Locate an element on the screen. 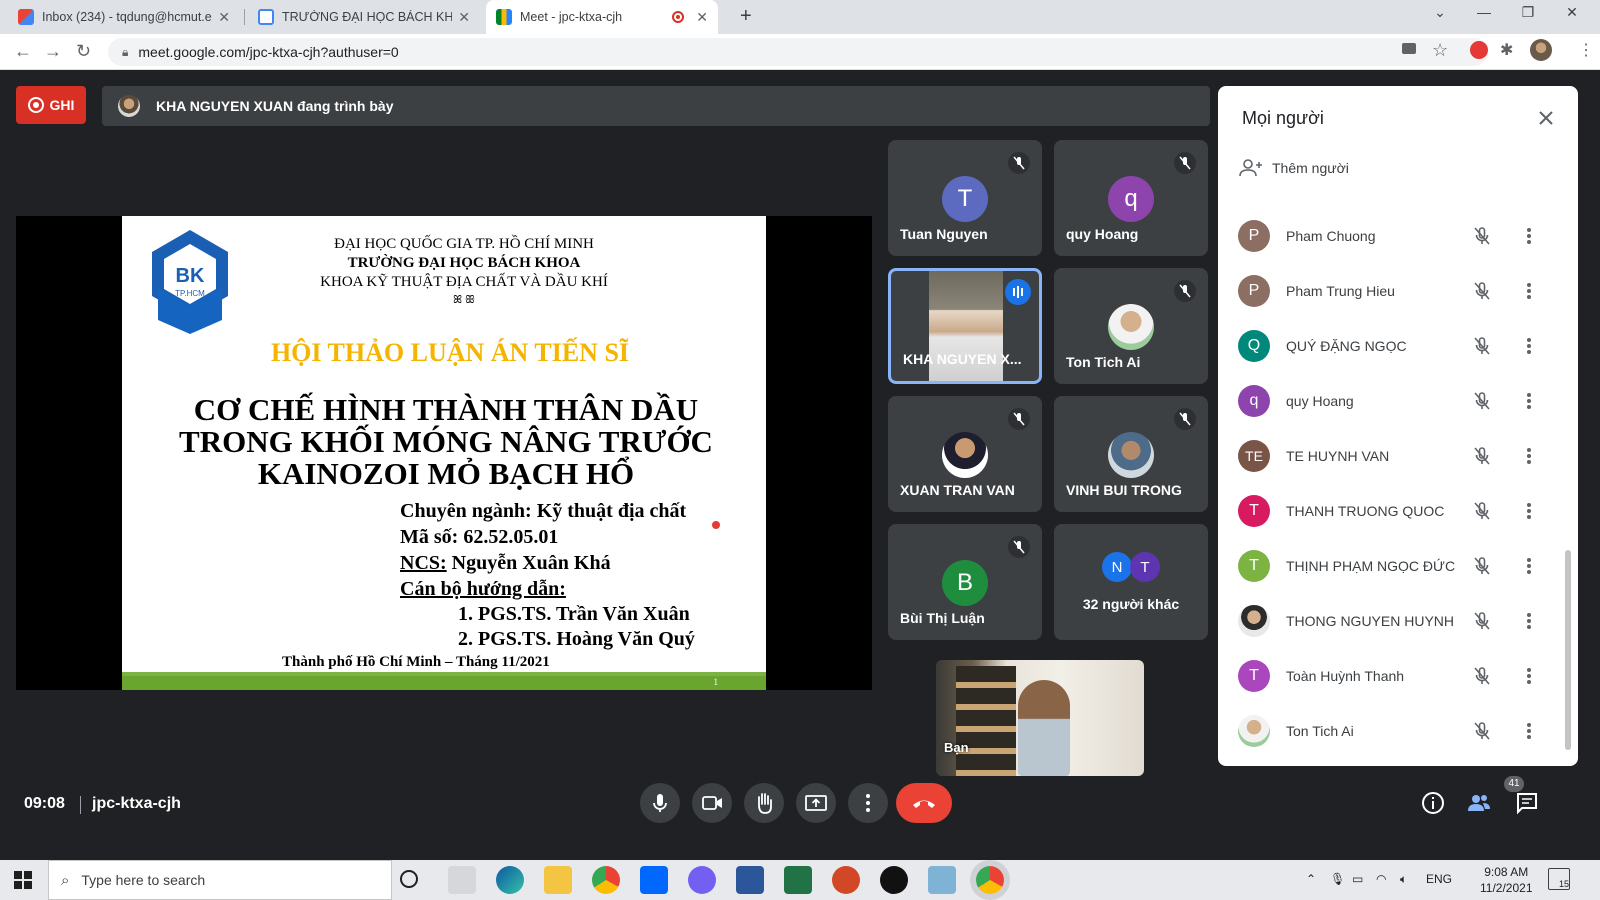 This screenshot has width=1600, height=900. participant-tile: VINH BUI TRONG is located at coordinates (1131, 454).